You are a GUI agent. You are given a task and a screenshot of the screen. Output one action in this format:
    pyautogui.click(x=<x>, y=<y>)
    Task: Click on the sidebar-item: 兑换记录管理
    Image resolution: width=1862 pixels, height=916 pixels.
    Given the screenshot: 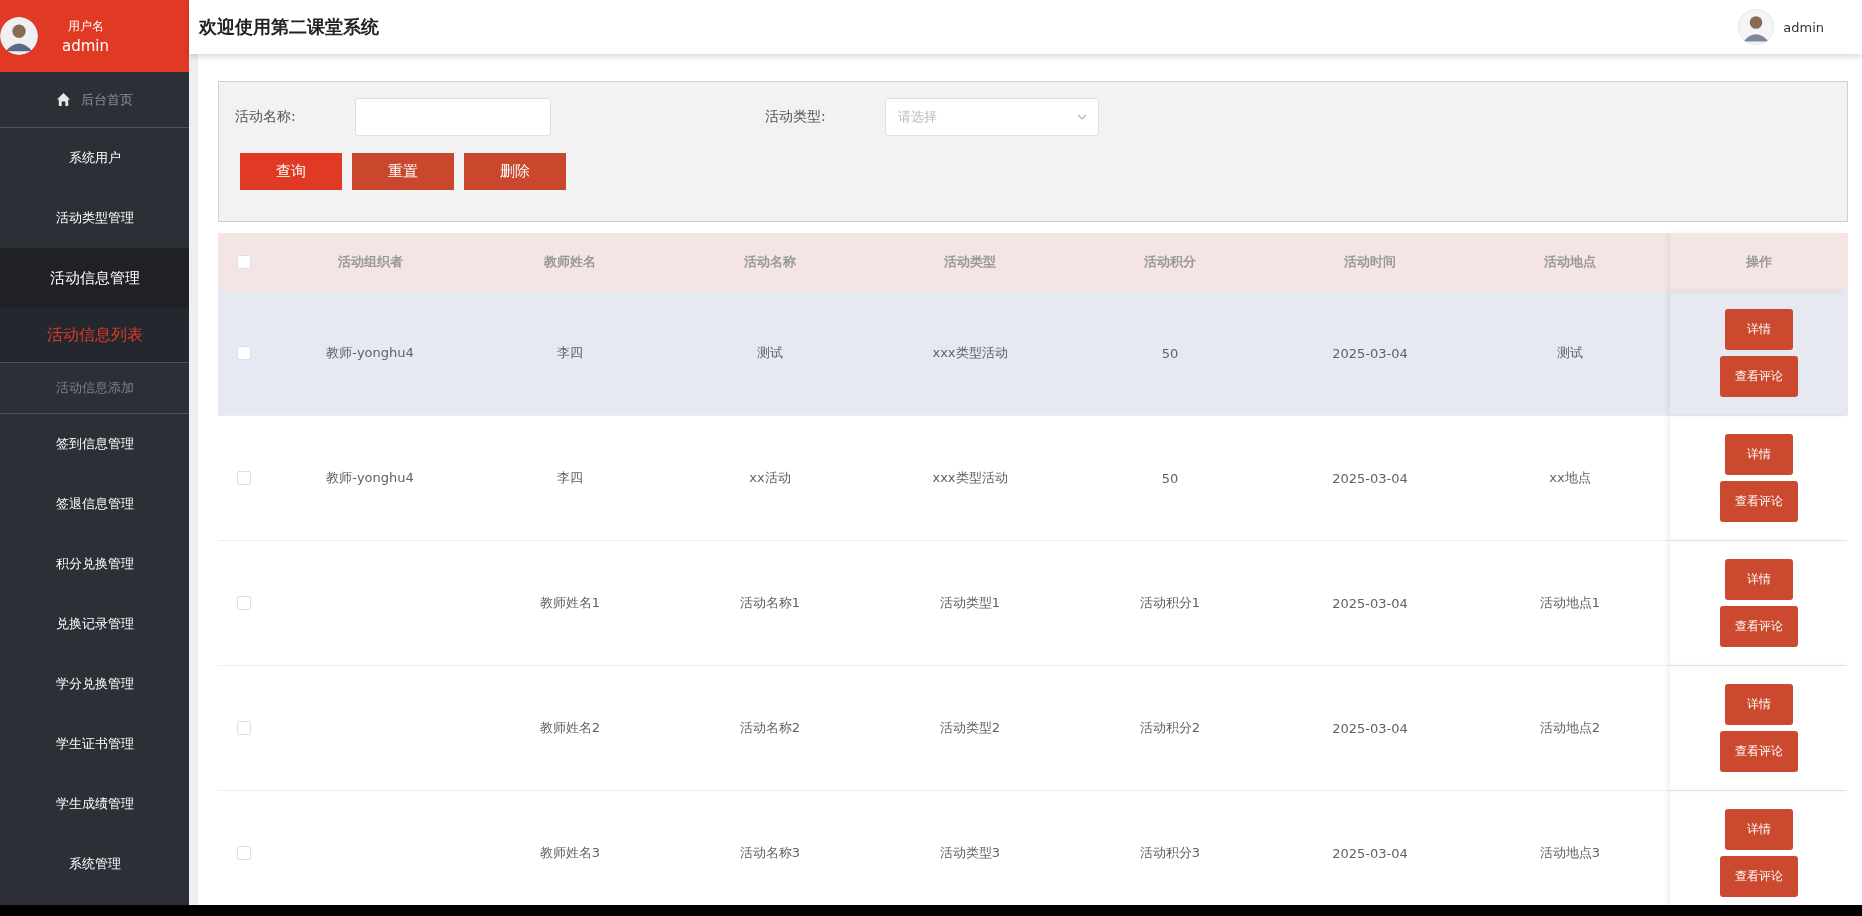 What is the action you would take?
    pyautogui.click(x=94, y=624)
    